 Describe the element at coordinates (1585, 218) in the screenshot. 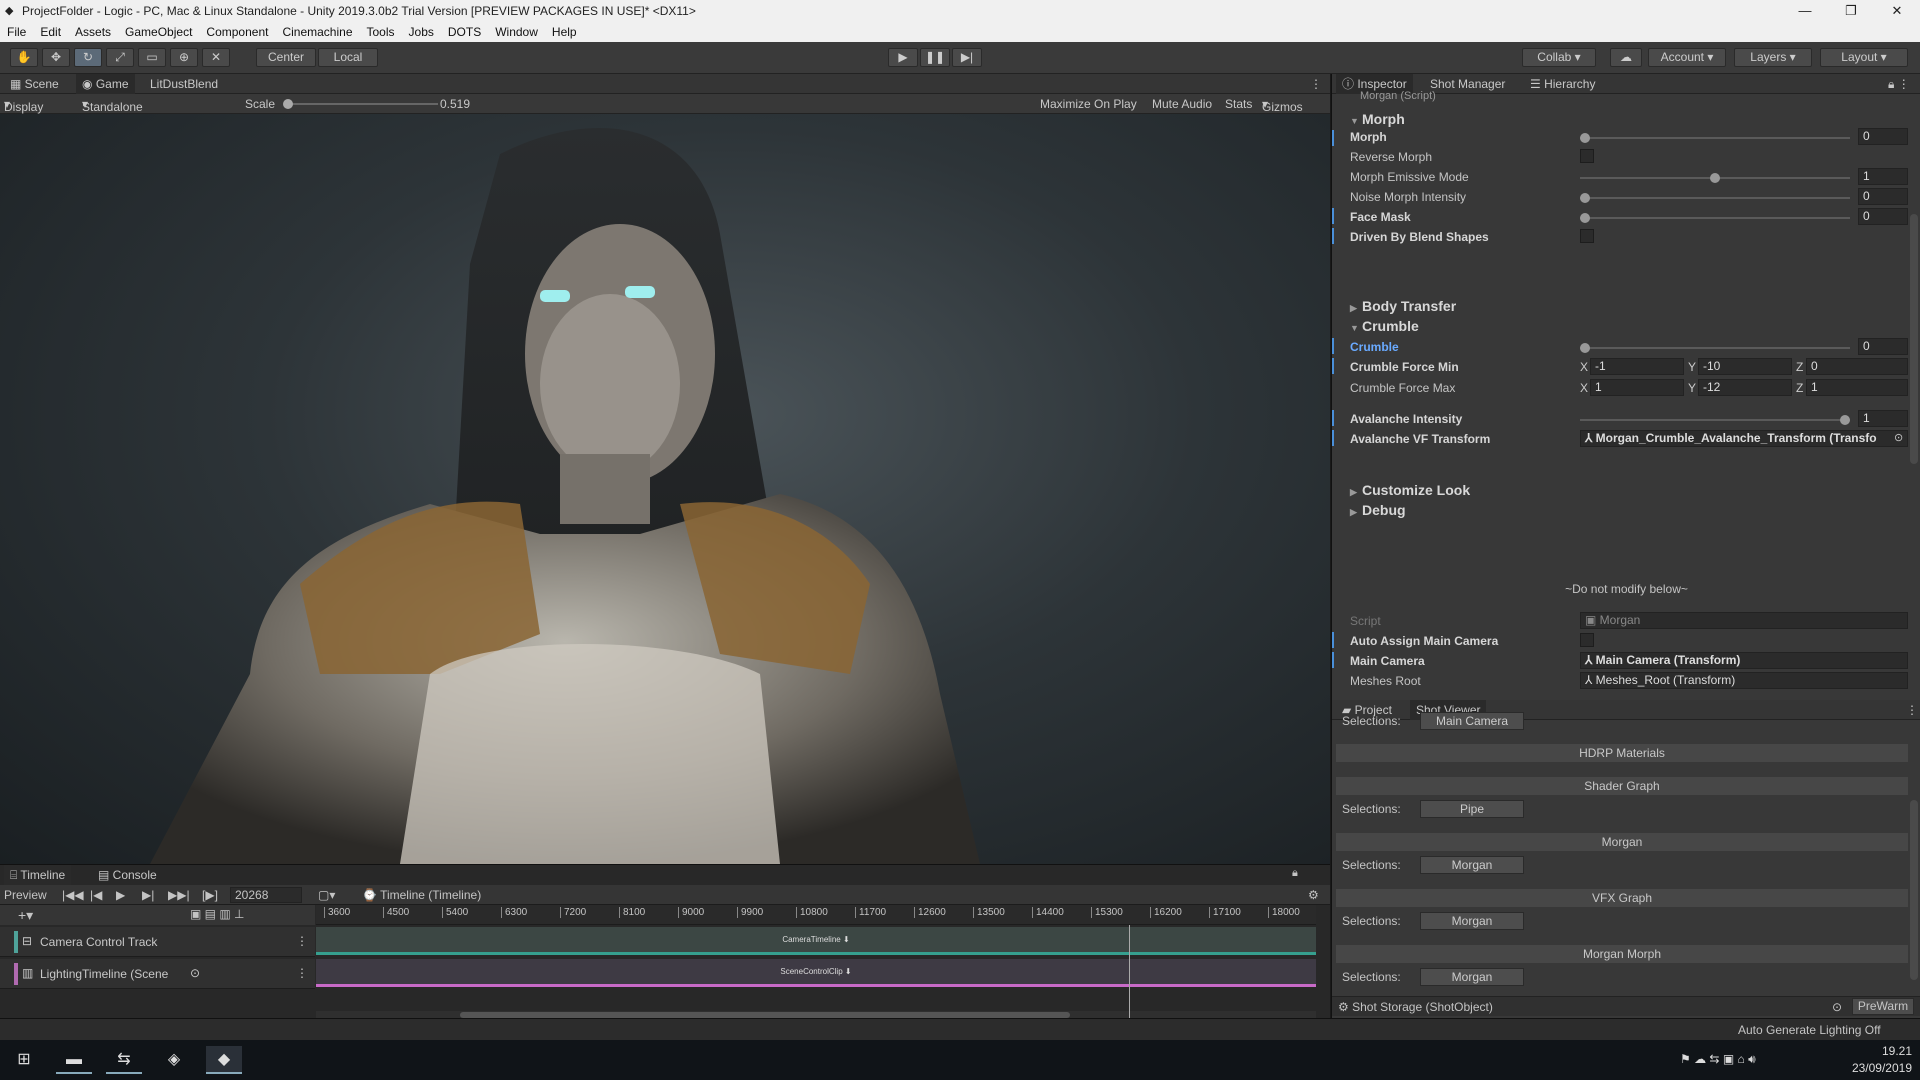

I see `face-mask-slider-handle` at that location.